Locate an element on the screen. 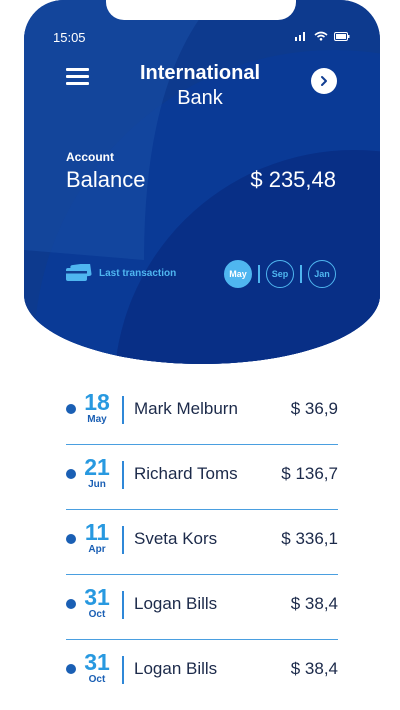  transaction-row: 21 Jun Richard Toms $ 136,7 is located at coordinates (202, 477).